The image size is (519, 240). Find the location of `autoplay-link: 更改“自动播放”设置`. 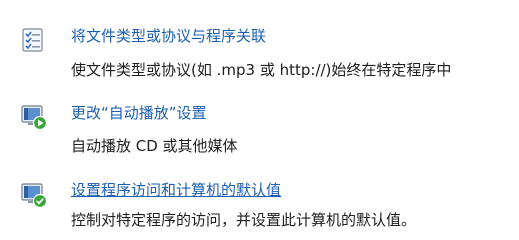

autoplay-link: 更改“自动播放”设置 is located at coordinates (139, 113).